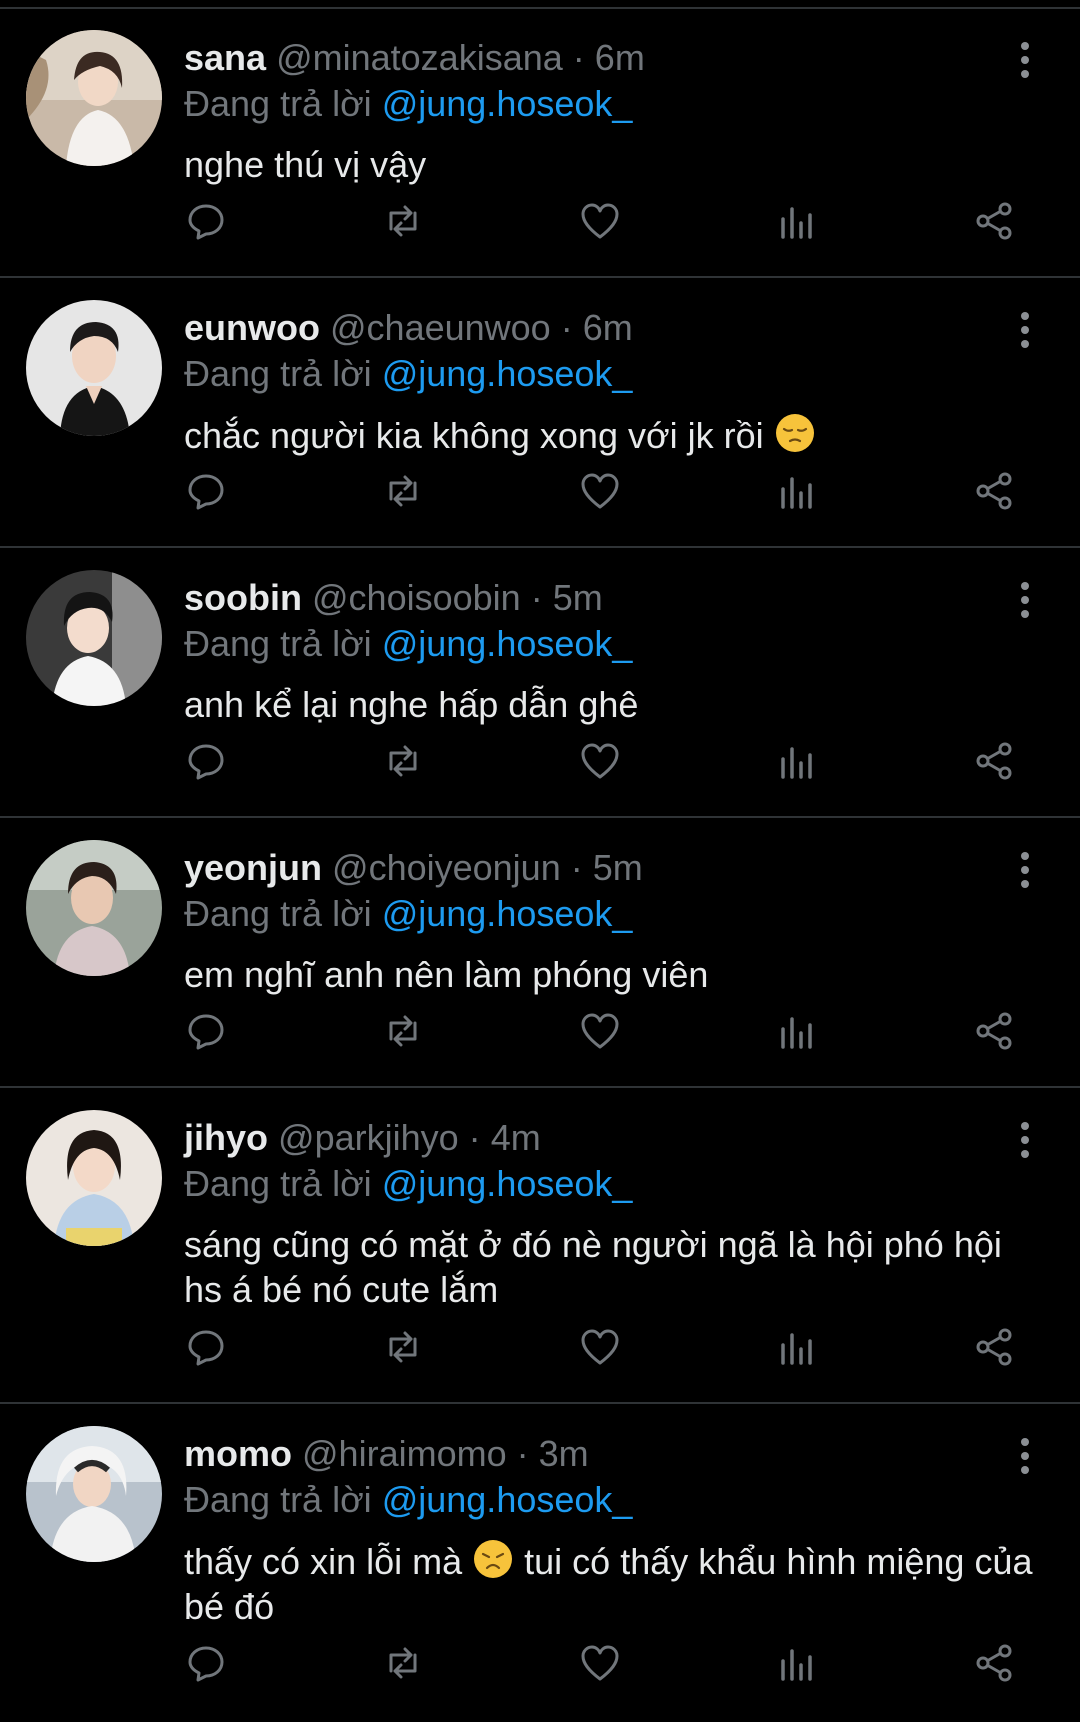 This screenshot has width=1080, height=1722. What do you see at coordinates (493, 1559) in the screenshot?
I see `disappointed-face-emoji-icon` at bounding box center [493, 1559].